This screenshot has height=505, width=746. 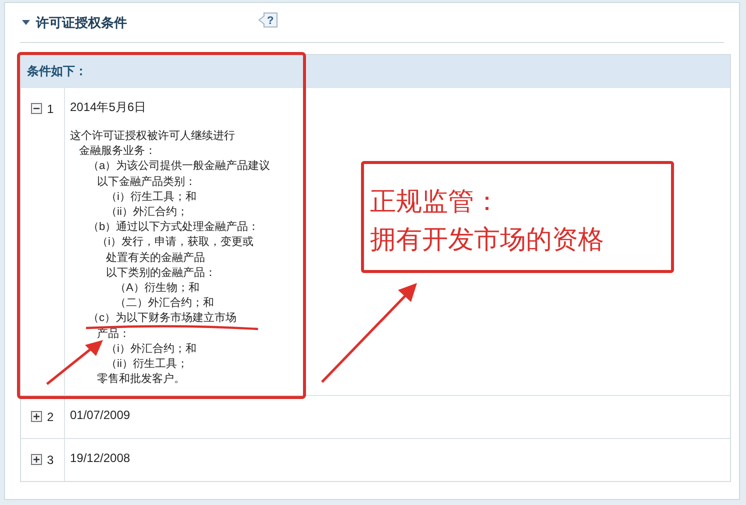 I want to click on annotation-text: 拥有开发市场的资格, so click(x=487, y=239).